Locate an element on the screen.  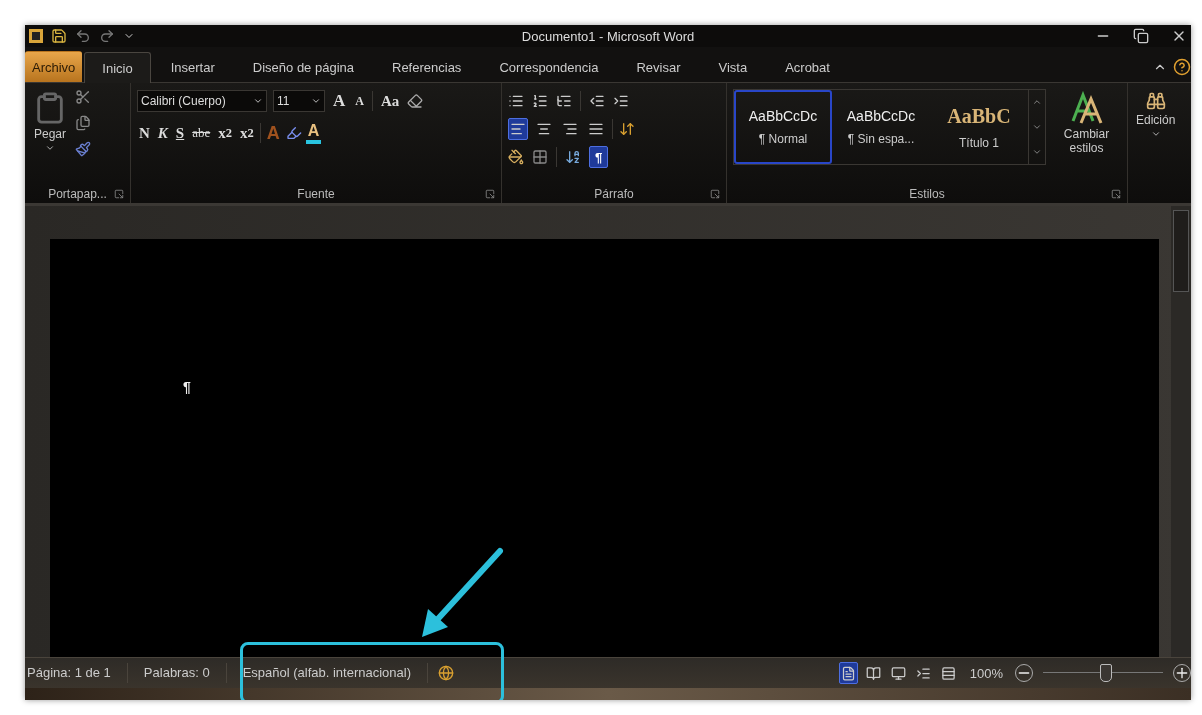
zoom-level: 100% is located at coordinates (986, 673).